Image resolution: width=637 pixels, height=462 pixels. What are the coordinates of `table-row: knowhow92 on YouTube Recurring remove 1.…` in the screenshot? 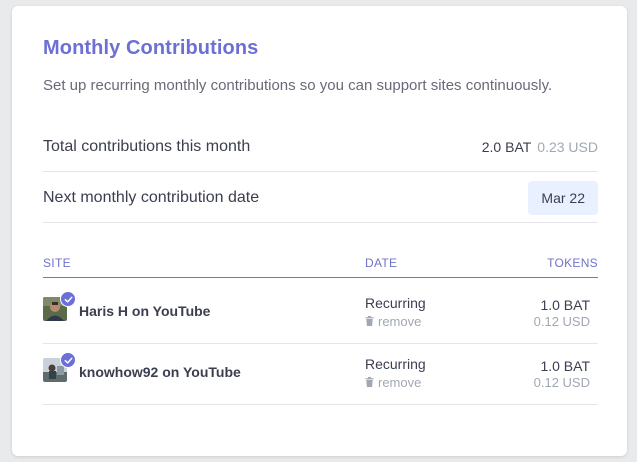 It's located at (320, 374).